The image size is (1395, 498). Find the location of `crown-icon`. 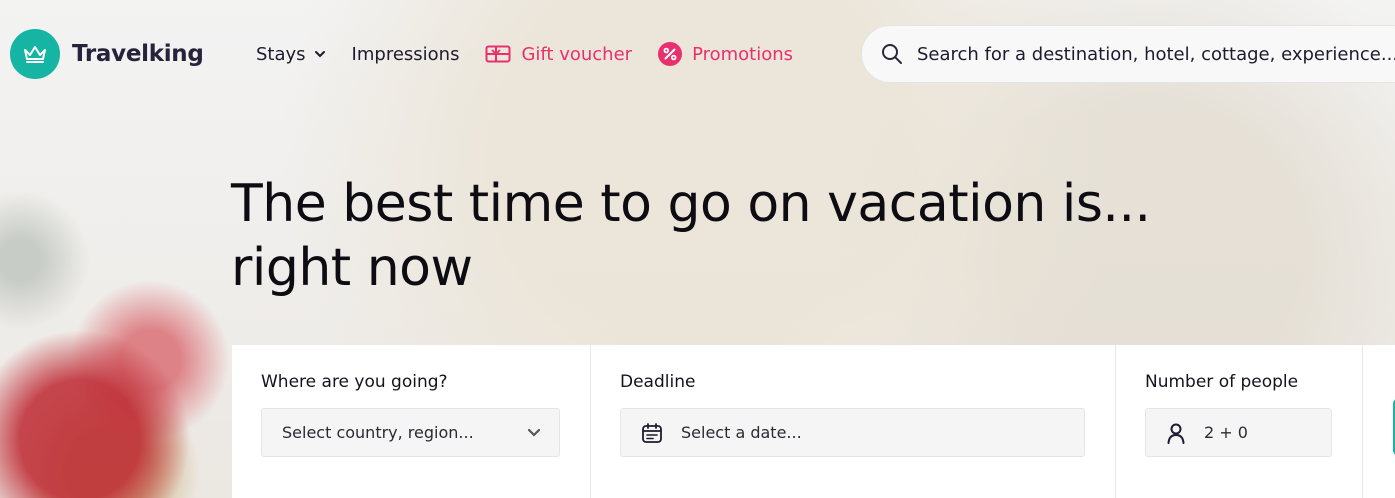

crown-icon is located at coordinates (35, 54).